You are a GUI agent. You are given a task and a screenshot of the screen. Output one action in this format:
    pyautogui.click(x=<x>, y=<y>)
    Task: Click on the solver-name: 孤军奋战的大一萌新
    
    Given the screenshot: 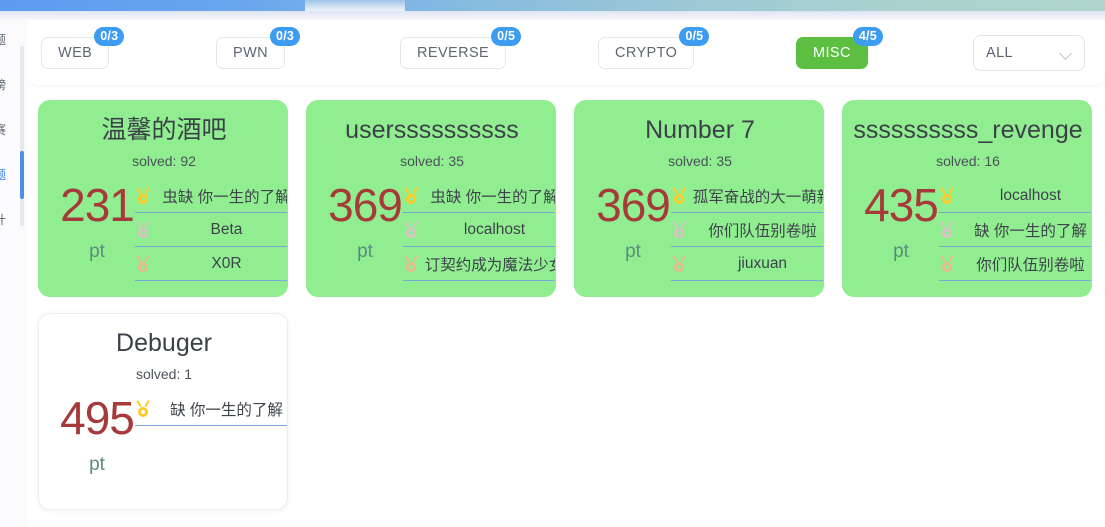 What is the action you would take?
    pyautogui.click(x=758, y=197)
    